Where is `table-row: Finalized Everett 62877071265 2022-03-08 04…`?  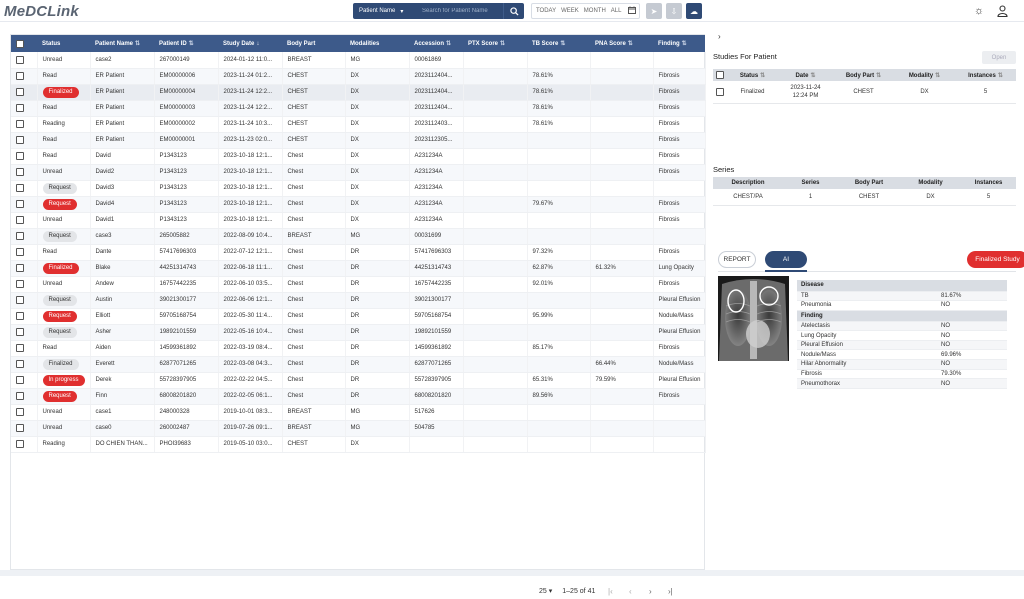 table-row: Finalized Everett 62877071265 2022-03-08 04… is located at coordinates (358, 364).